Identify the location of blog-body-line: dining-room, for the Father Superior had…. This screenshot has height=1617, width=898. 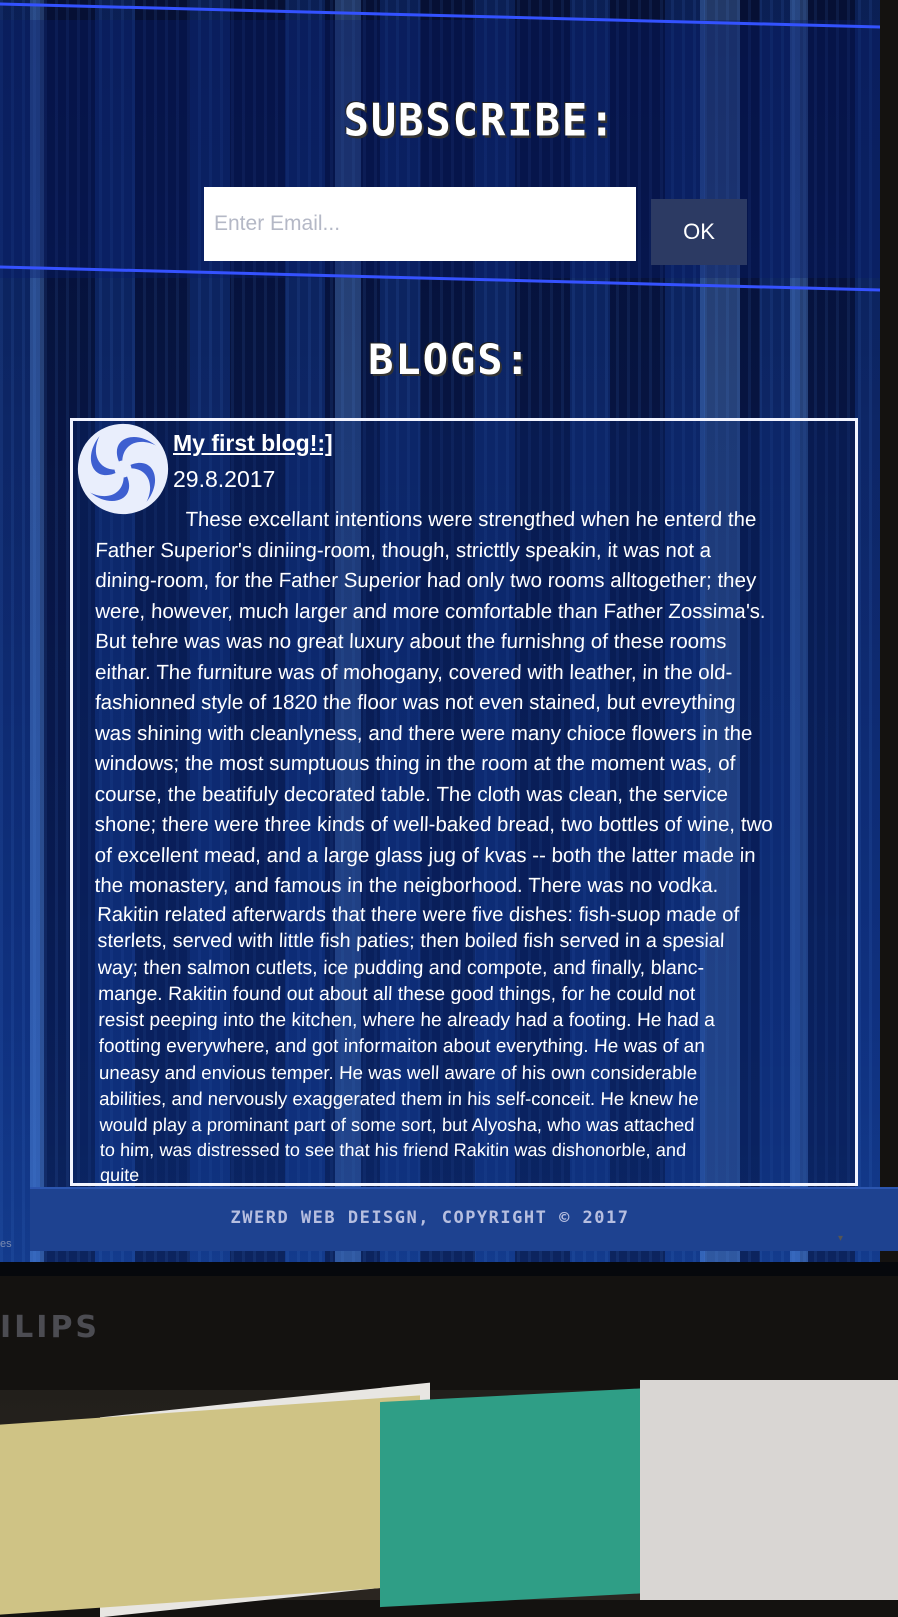
(425, 580).